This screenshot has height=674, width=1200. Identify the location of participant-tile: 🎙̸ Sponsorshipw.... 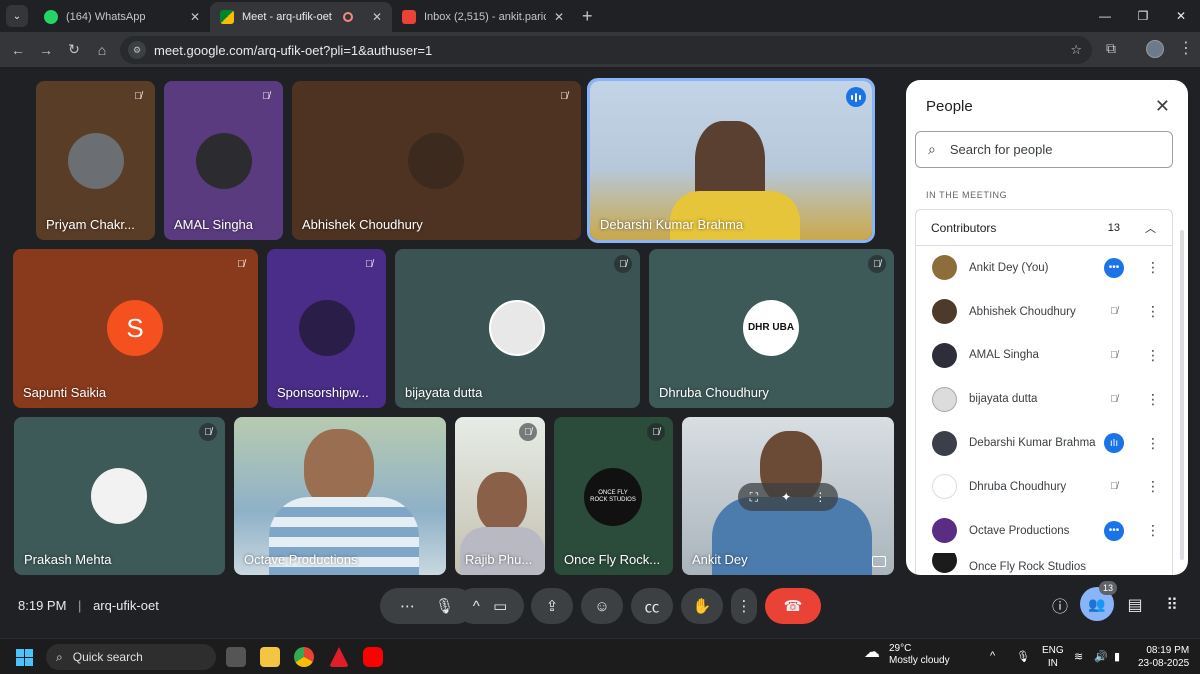
(326, 328).